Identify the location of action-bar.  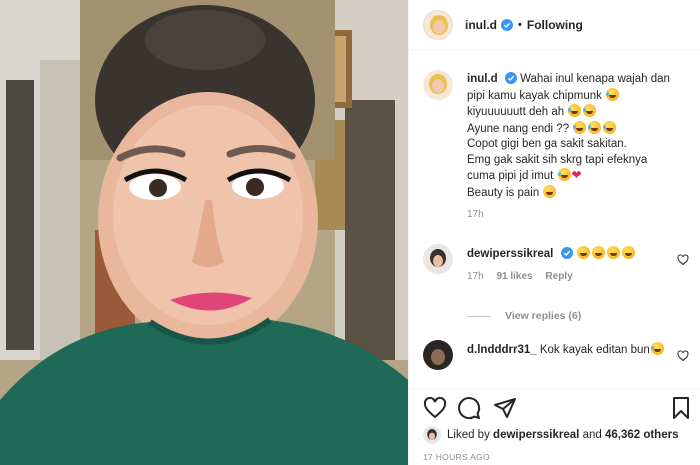
(554, 407).